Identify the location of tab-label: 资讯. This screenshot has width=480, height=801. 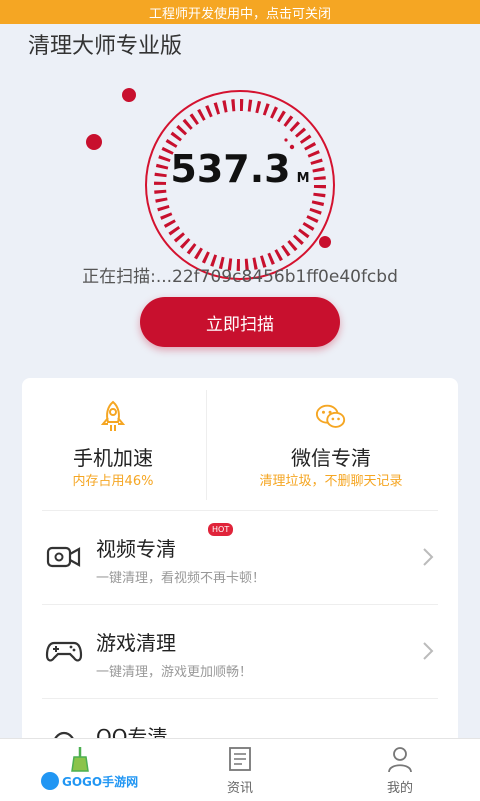
(239, 788).